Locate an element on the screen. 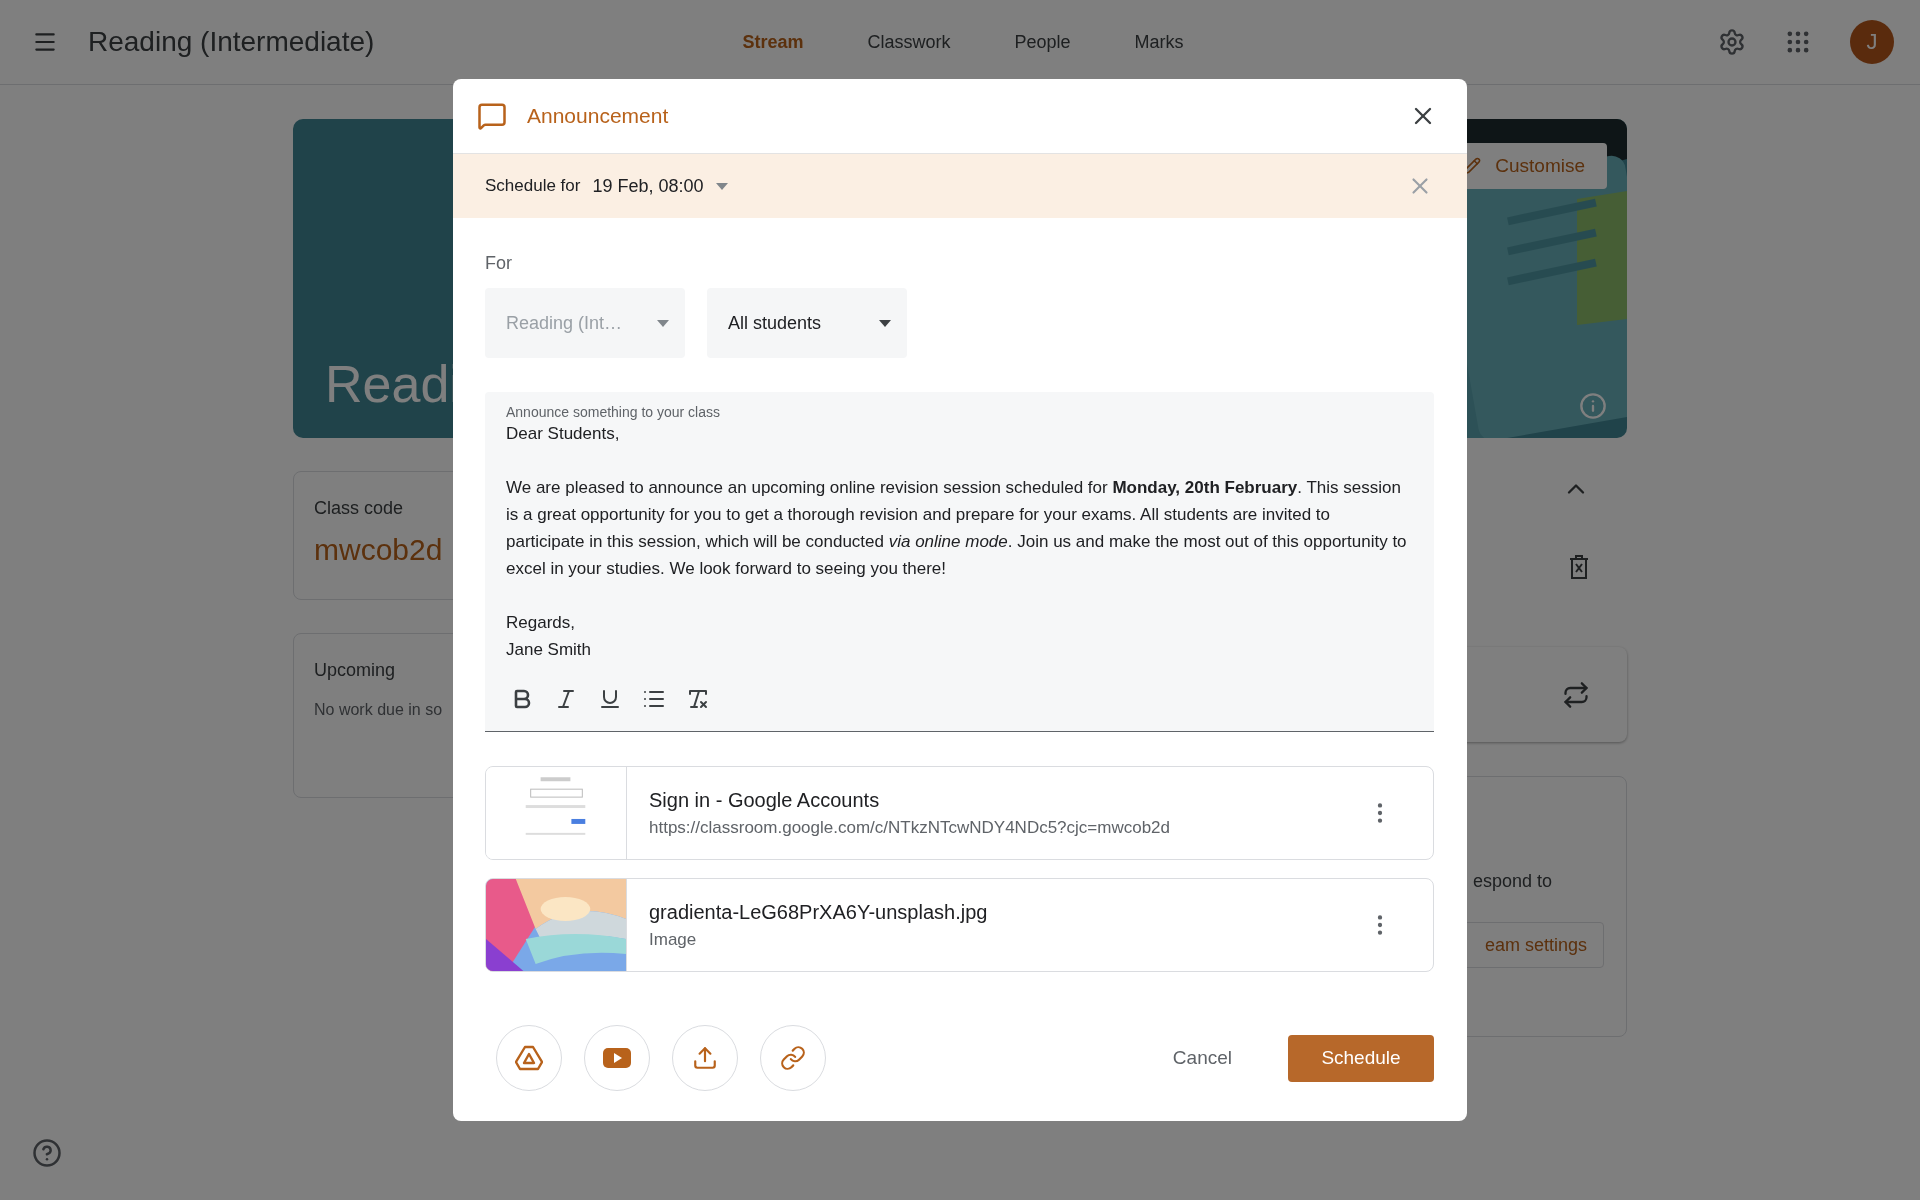 The image size is (1920, 1200). triangle-icon is located at coordinates (529, 1058).